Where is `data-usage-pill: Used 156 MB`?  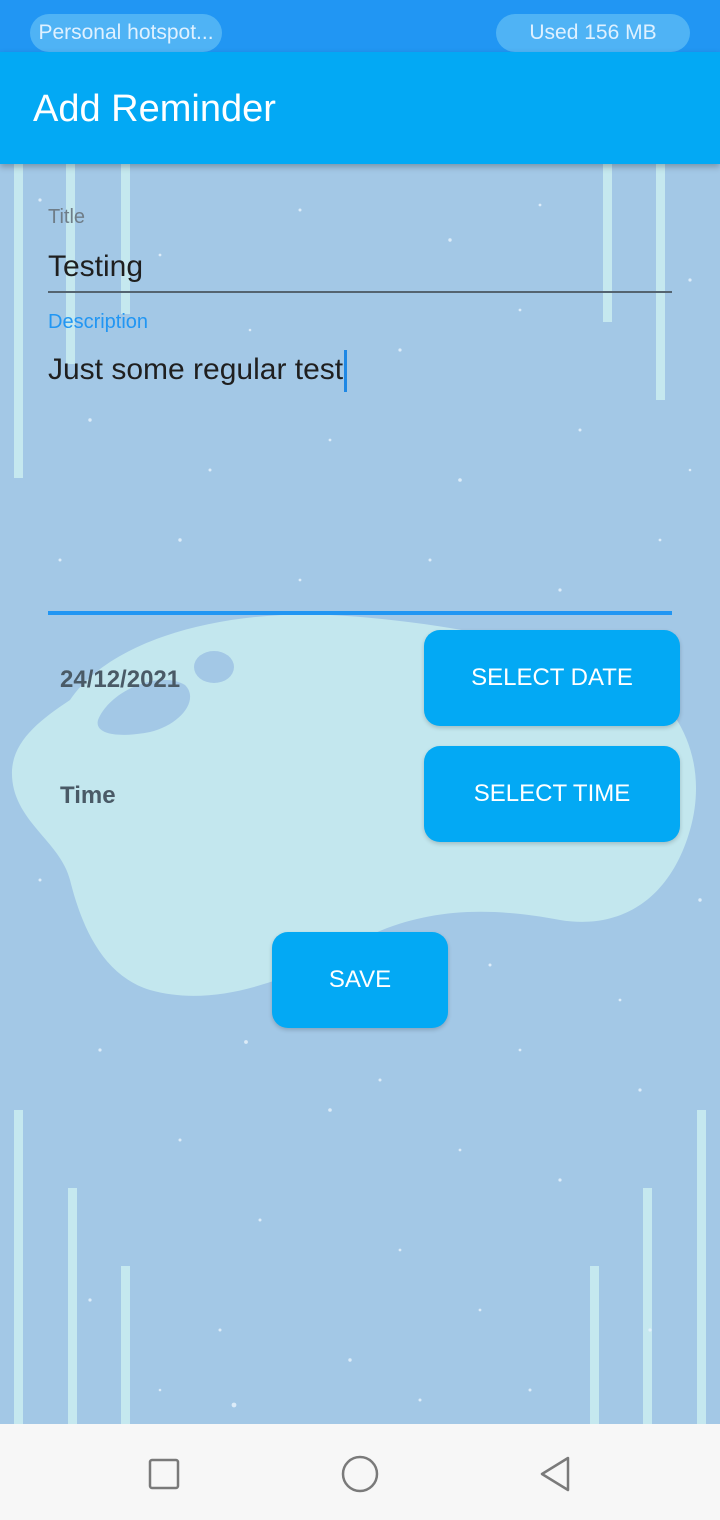
data-usage-pill: Used 156 MB is located at coordinates (593, 33).